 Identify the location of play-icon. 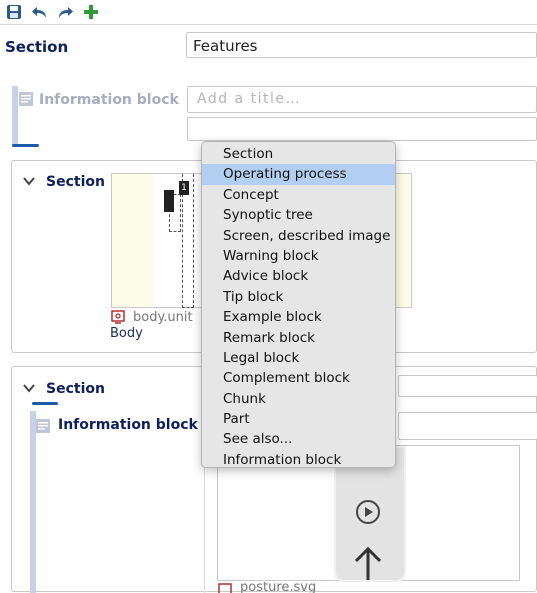
(368, 512).